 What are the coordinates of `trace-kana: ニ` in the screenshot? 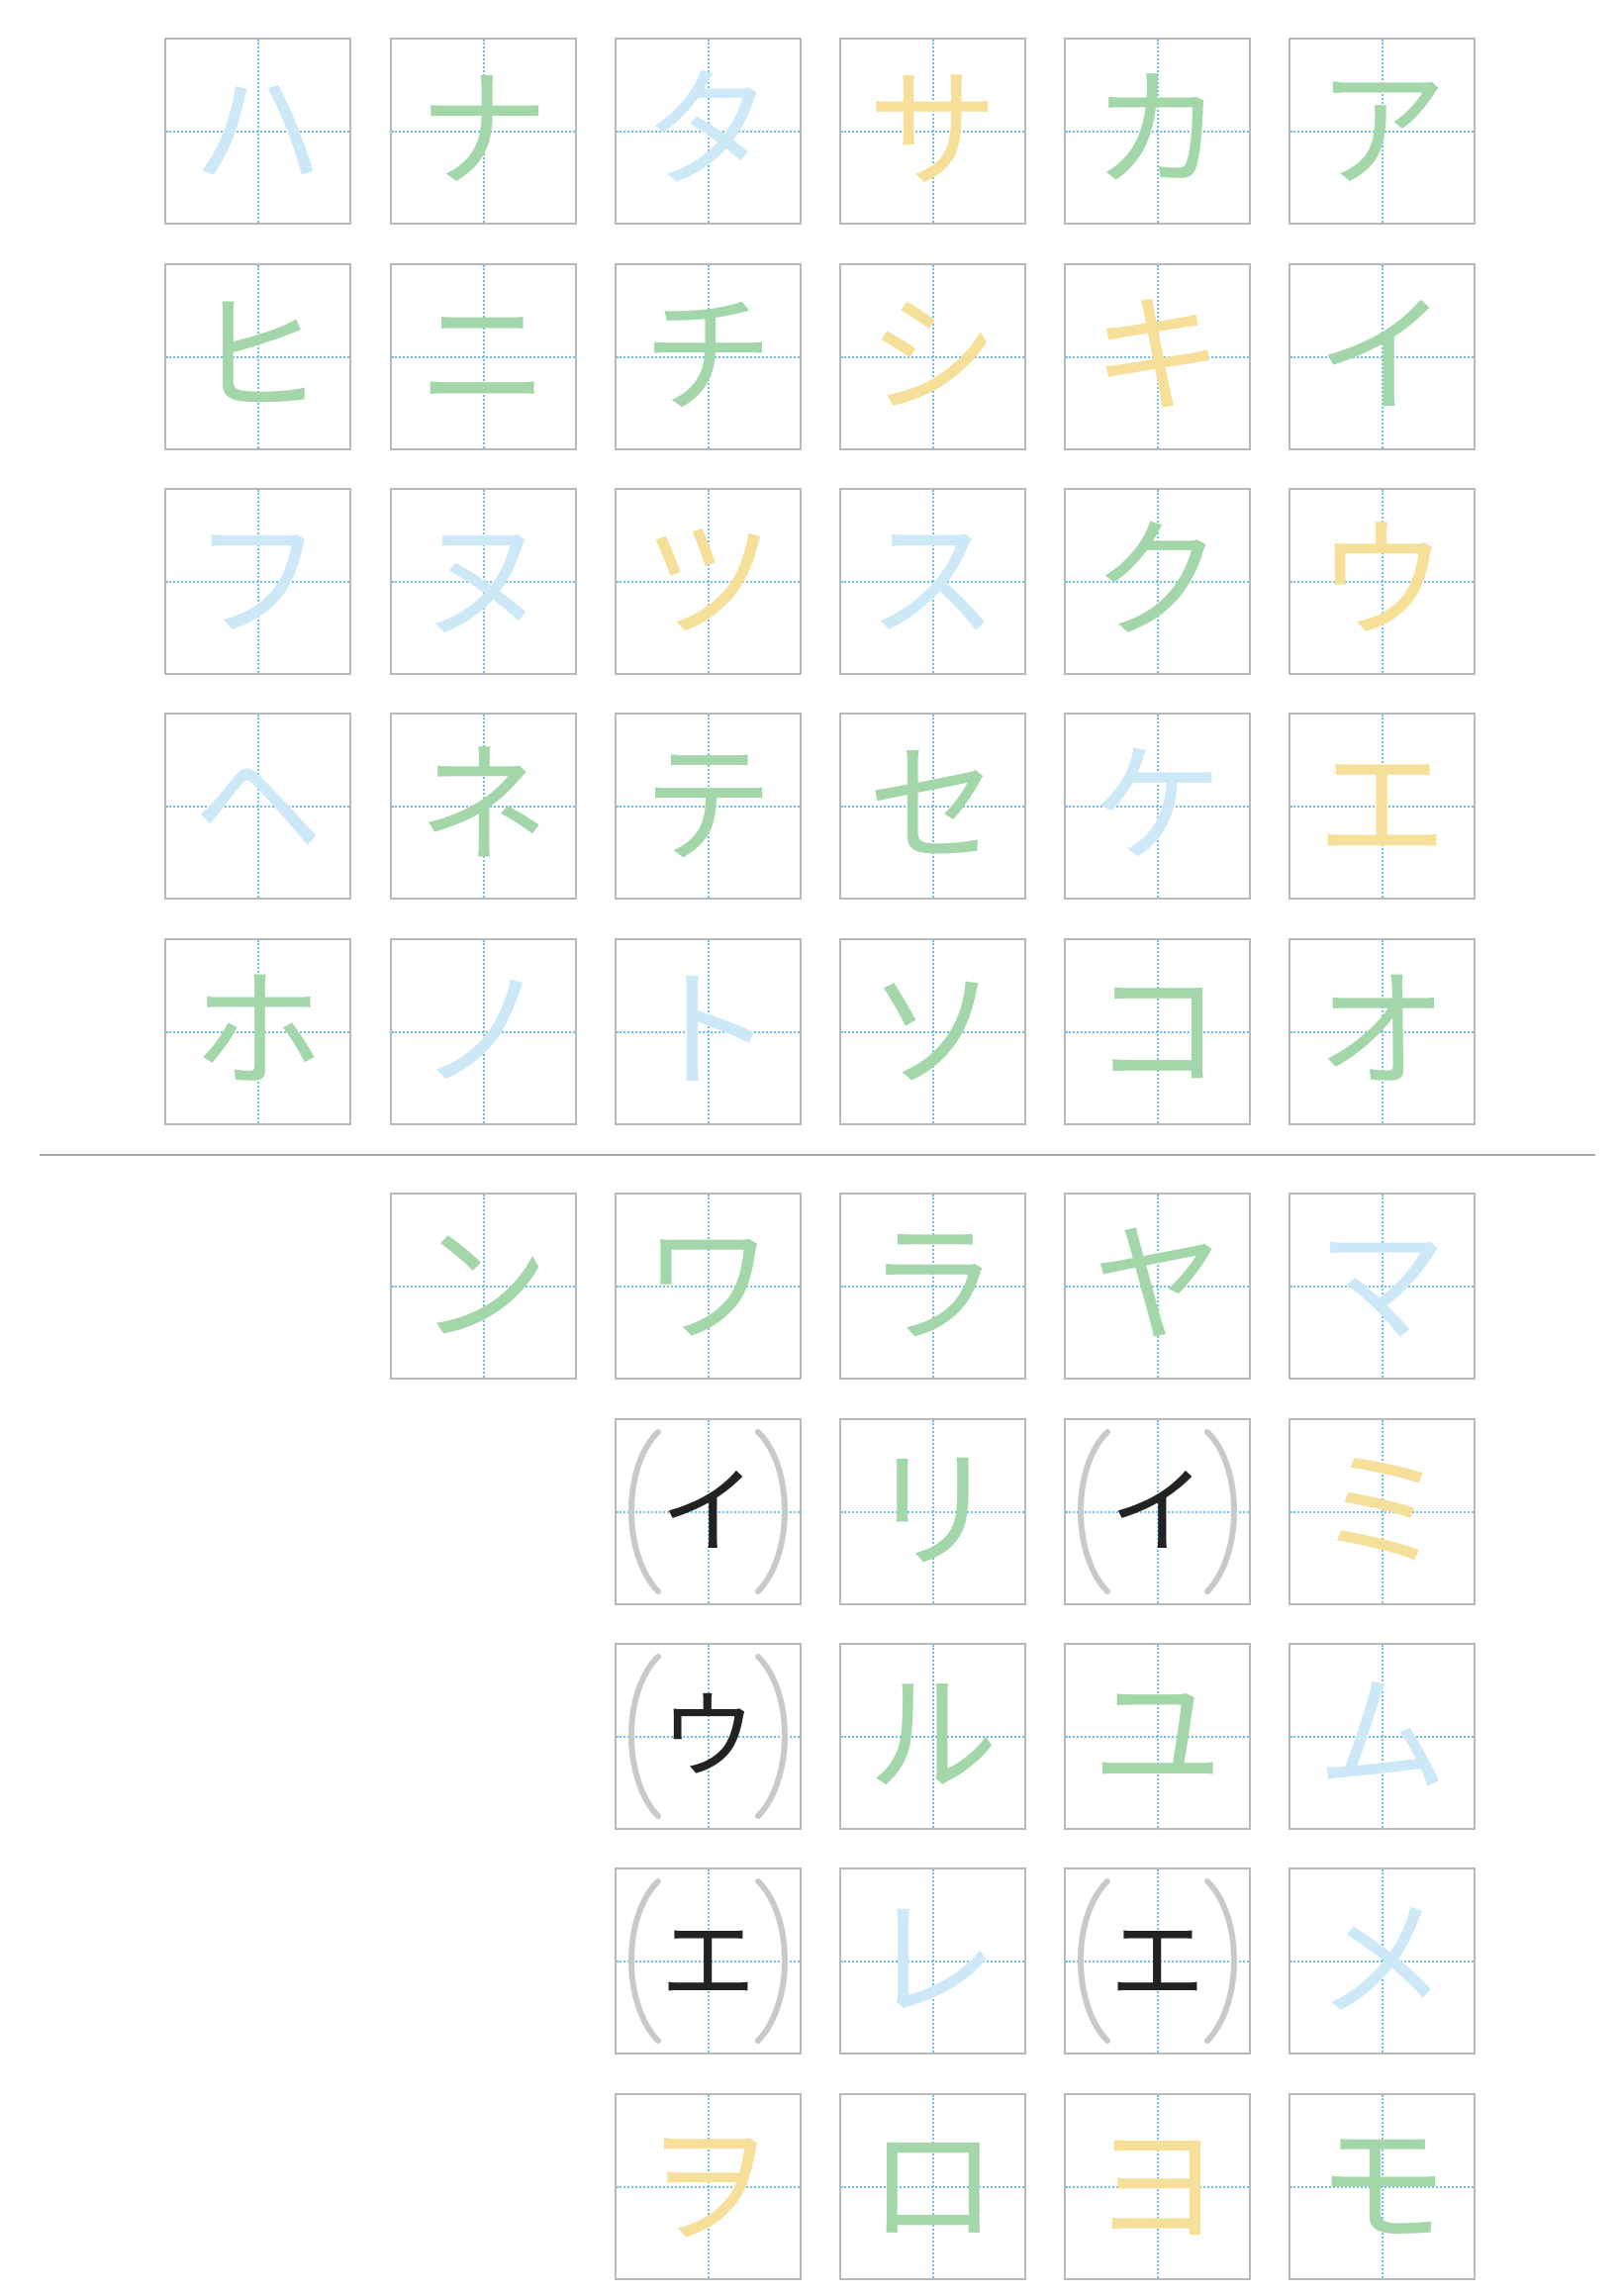 It's located at (483, 356).